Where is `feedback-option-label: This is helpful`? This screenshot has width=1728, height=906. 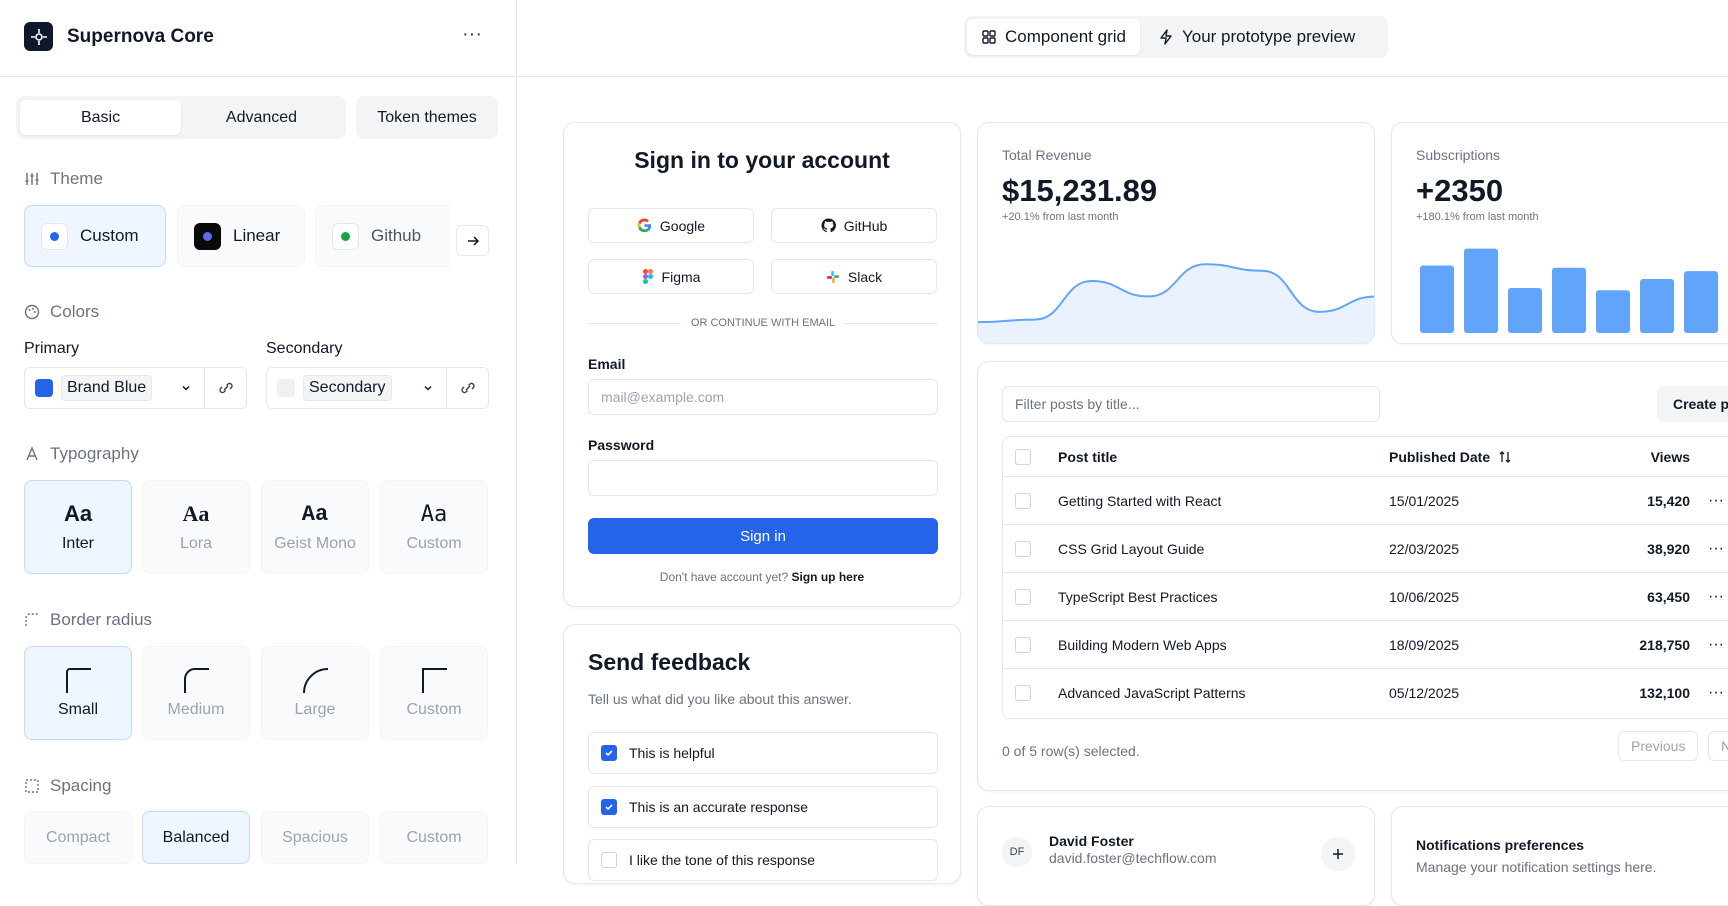 feedback-option-label: This is helpful is located at coordinates (672, 753).